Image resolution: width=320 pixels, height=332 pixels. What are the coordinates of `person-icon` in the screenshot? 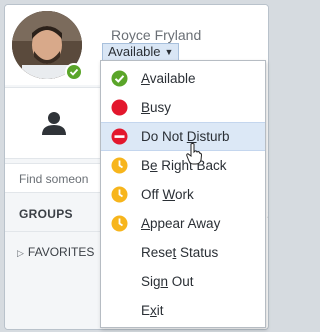 It's located at (54, 123).